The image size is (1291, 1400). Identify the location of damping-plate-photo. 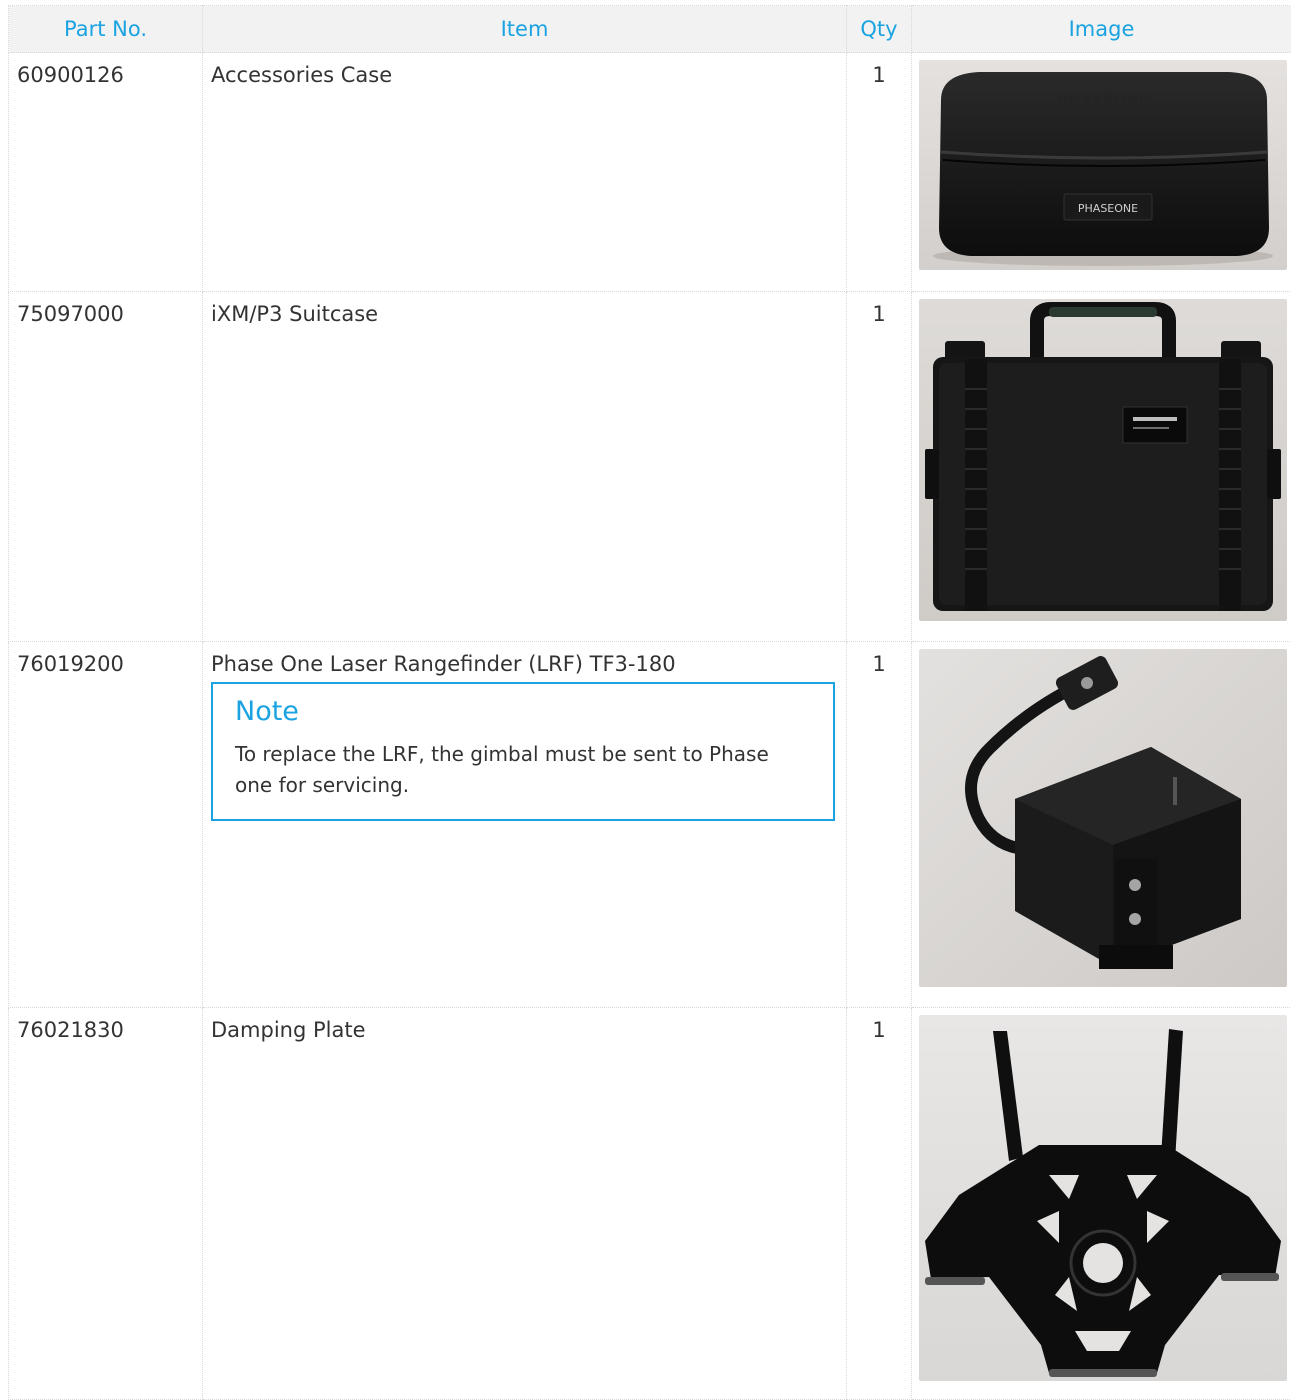
(1103, 1198).